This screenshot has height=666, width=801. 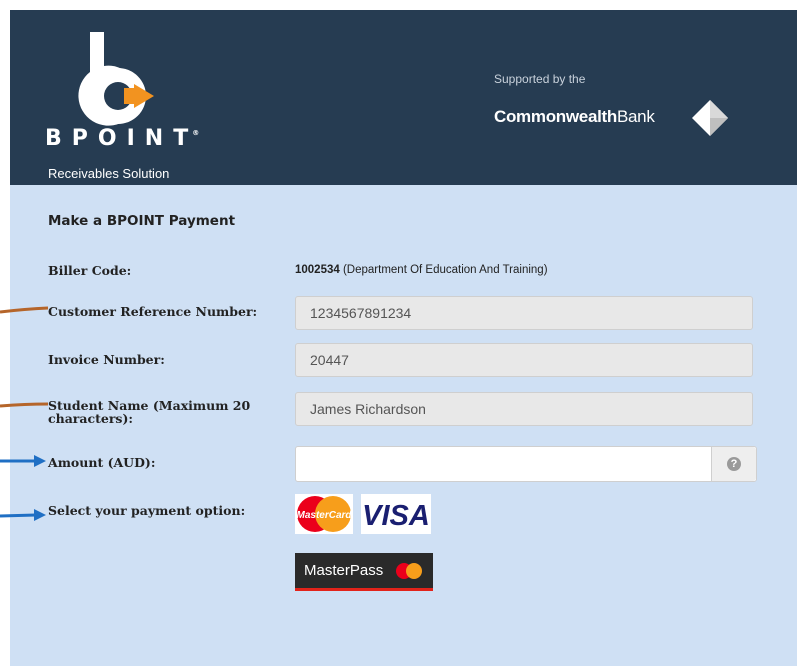 I want to click on crn-label: Customer Reference Number:, so click(x=153, y=311).